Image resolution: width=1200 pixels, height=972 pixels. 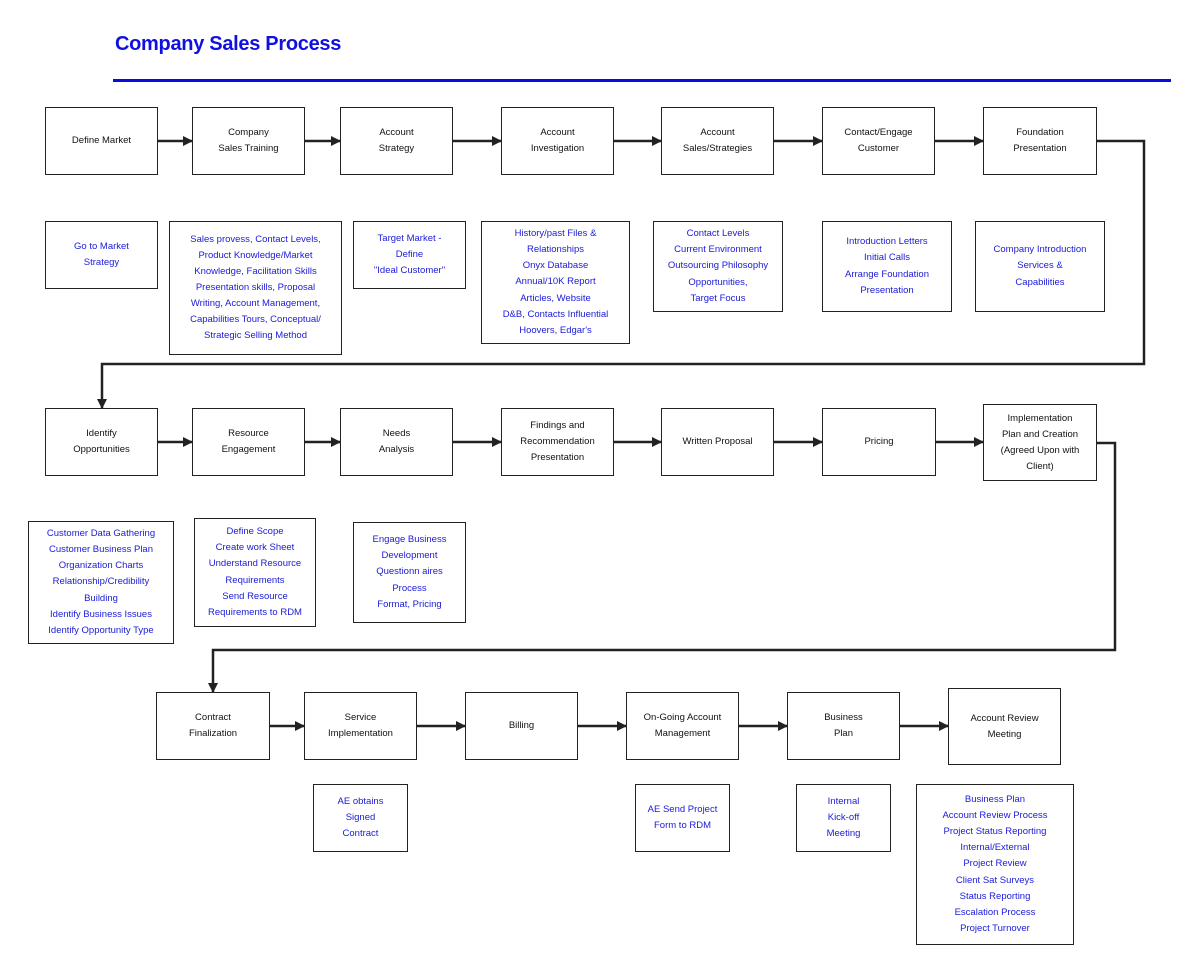 What do you see at coordinates (101, 255) in the screenshot?
I see `note-define-market: Go to Market Strategy` at bounding box center [101, 255].